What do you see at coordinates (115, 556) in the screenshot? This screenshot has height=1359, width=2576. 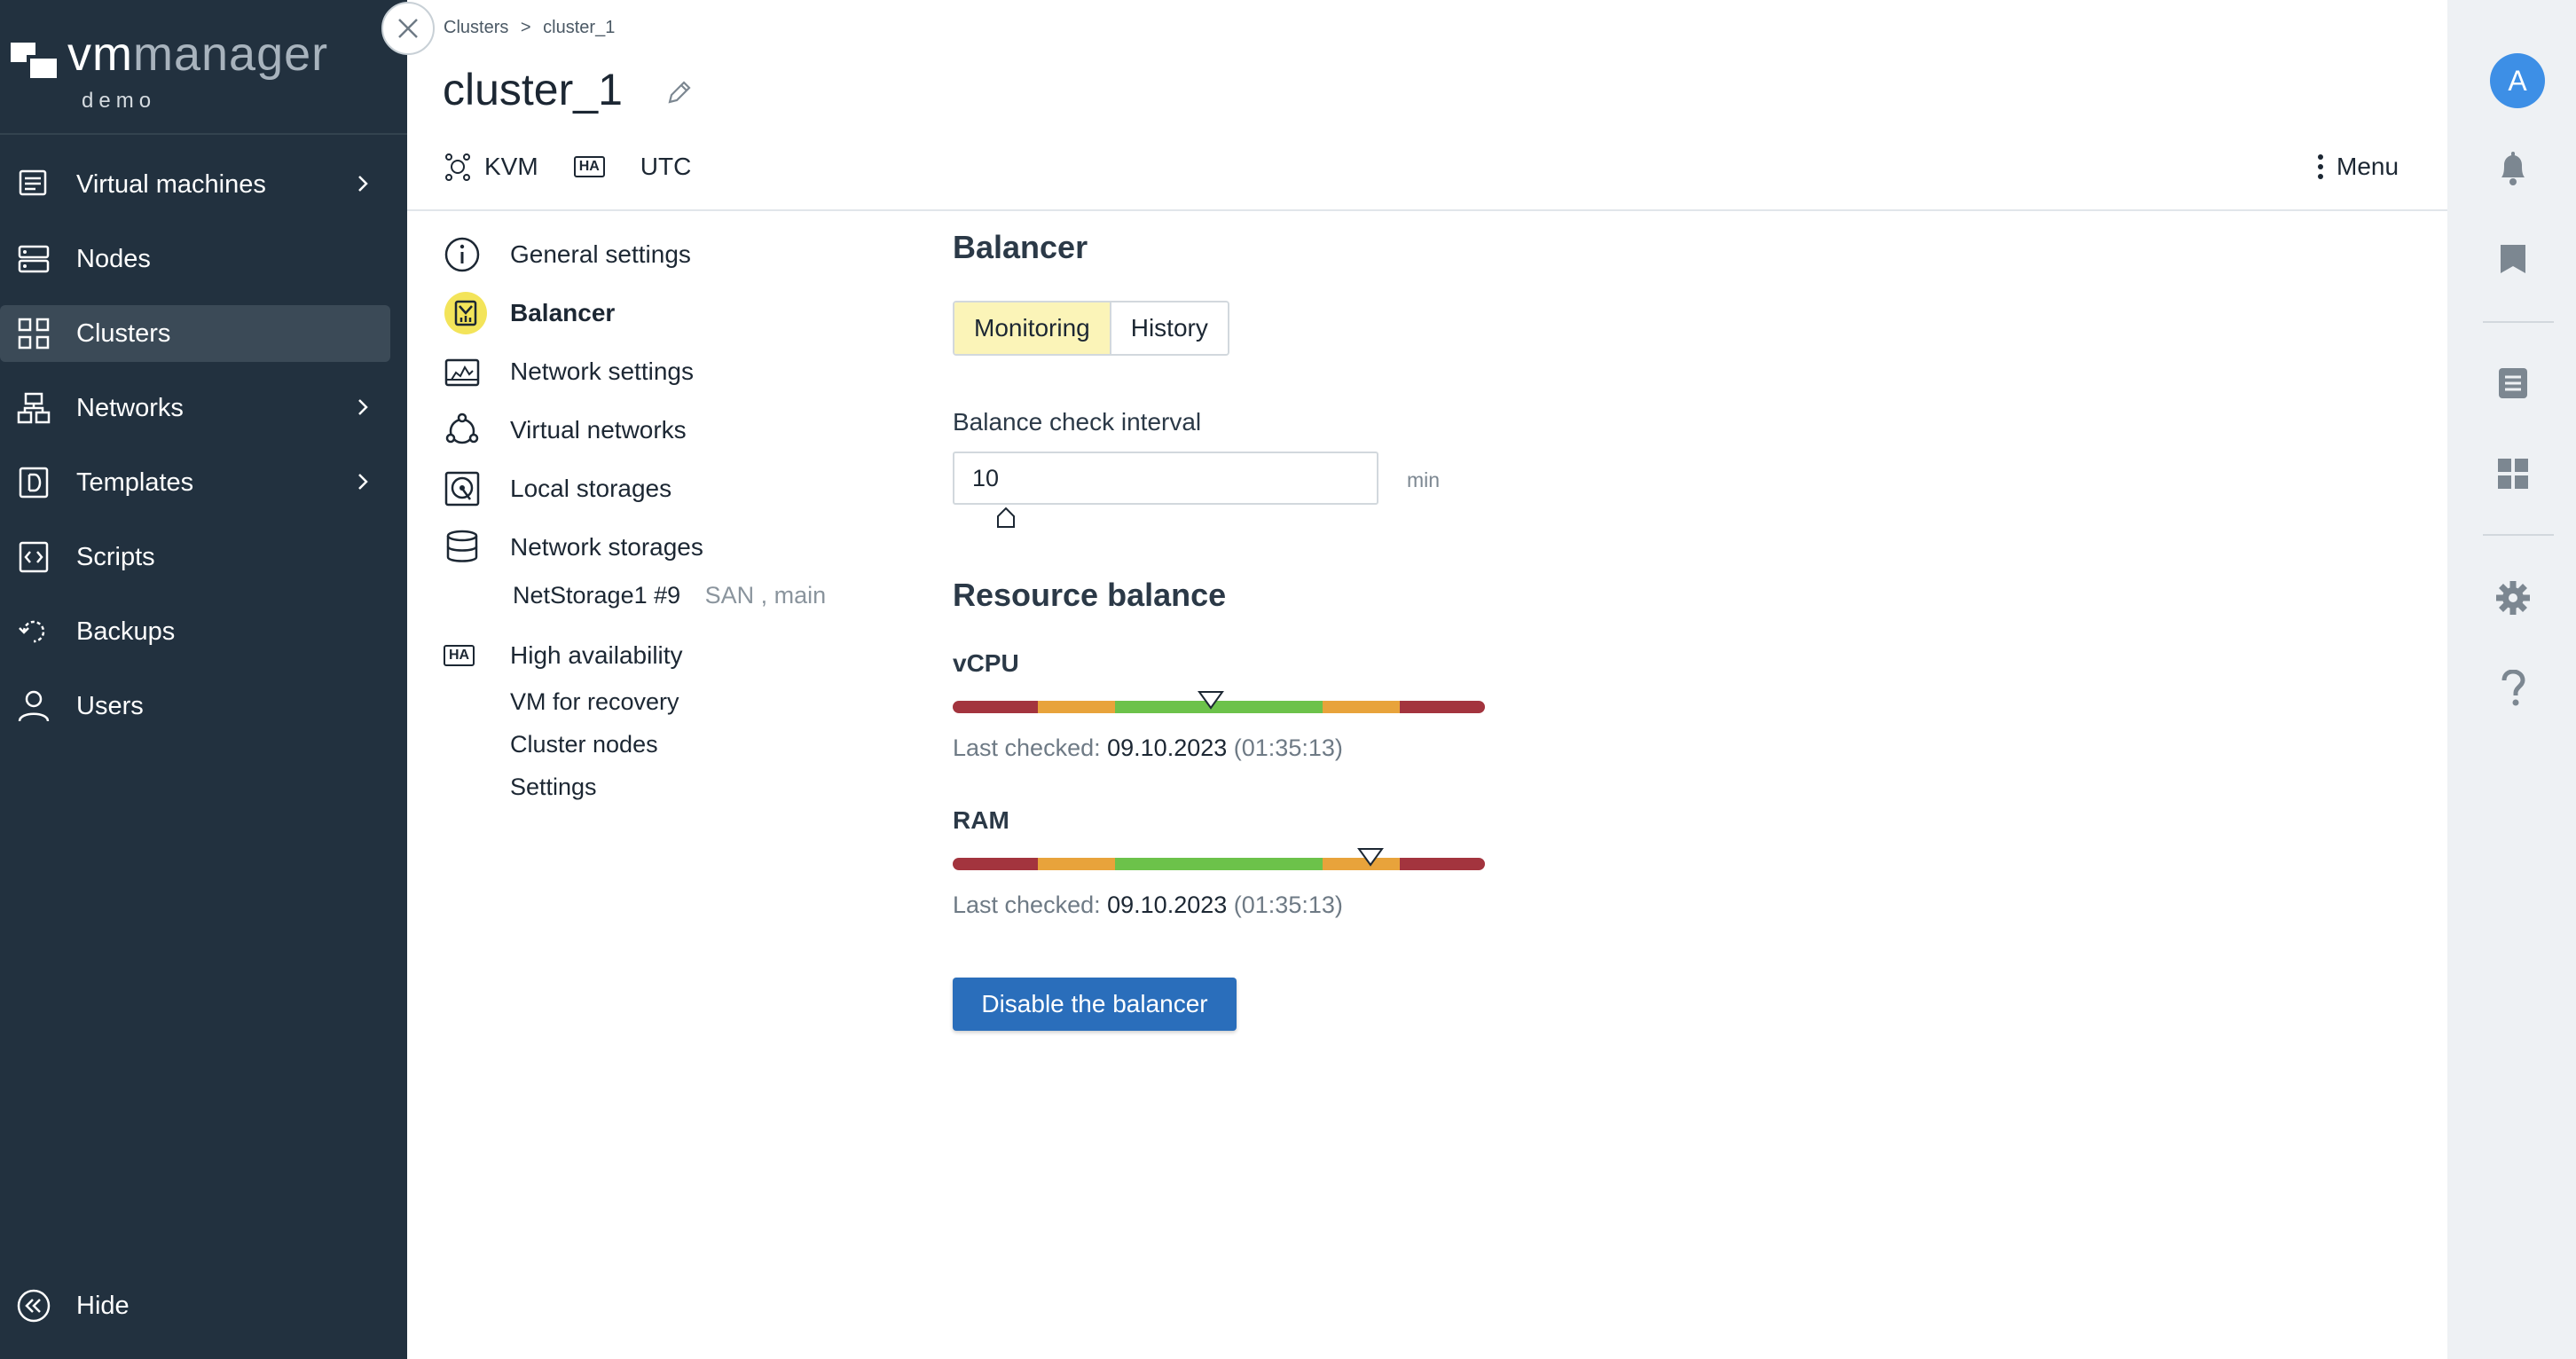 I see `sidebar-item-label: Scripts` at bounding box center [115, 556].